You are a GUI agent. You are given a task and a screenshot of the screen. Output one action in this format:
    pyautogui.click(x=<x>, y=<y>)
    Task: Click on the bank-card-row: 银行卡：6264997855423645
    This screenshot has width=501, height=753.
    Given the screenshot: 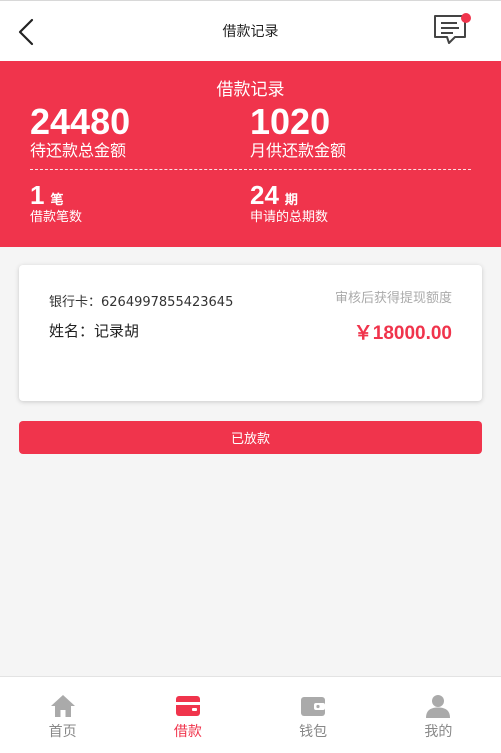 What is the action you would take?
    pyautogui.click(x=141, y=300)
    